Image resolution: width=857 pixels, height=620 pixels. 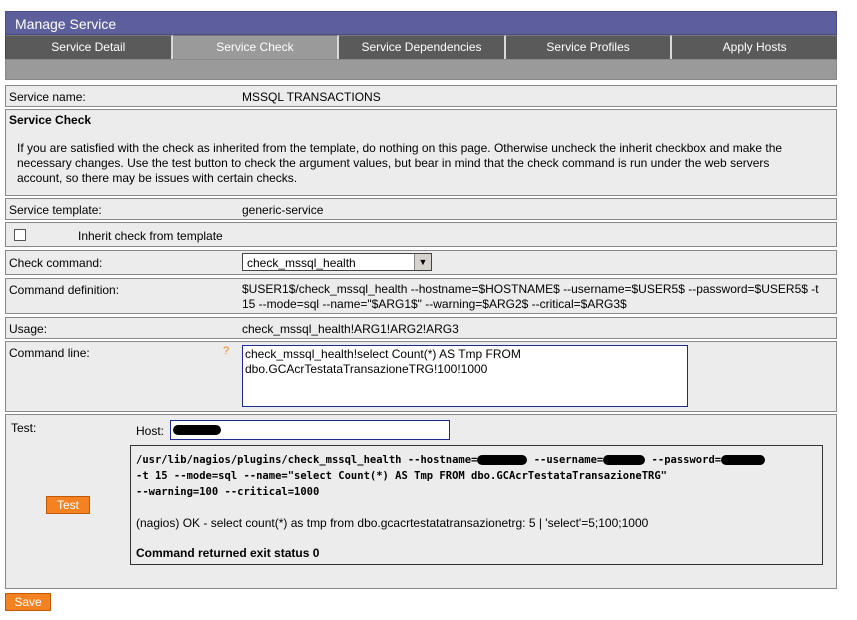 I want to click on usage-label: Usage:, so click(x=28, y=329).